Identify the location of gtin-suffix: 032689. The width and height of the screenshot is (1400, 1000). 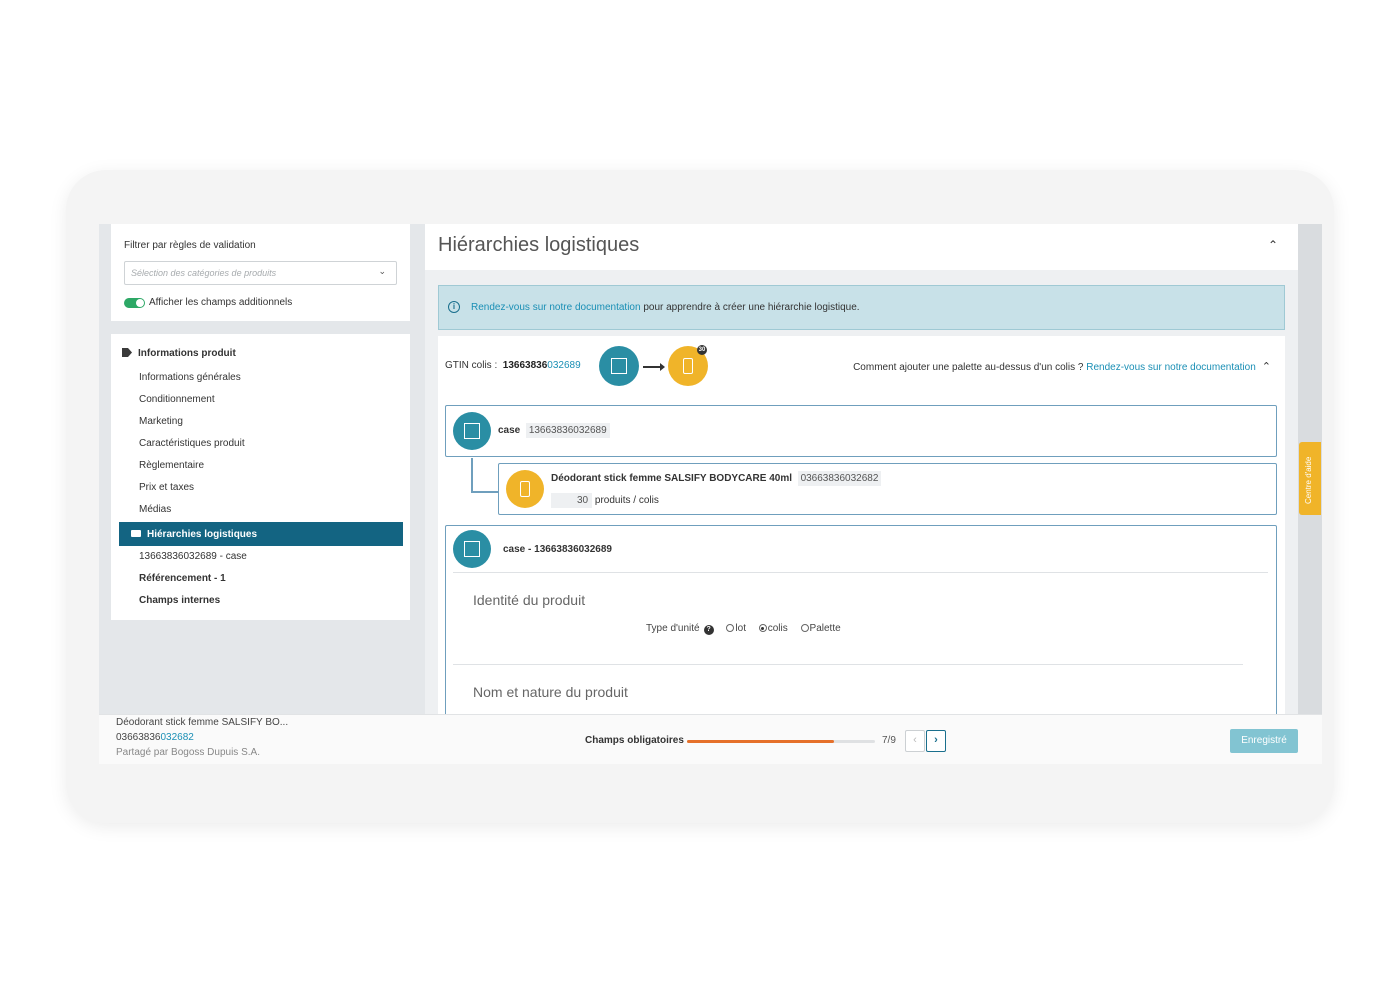
(564, 365).